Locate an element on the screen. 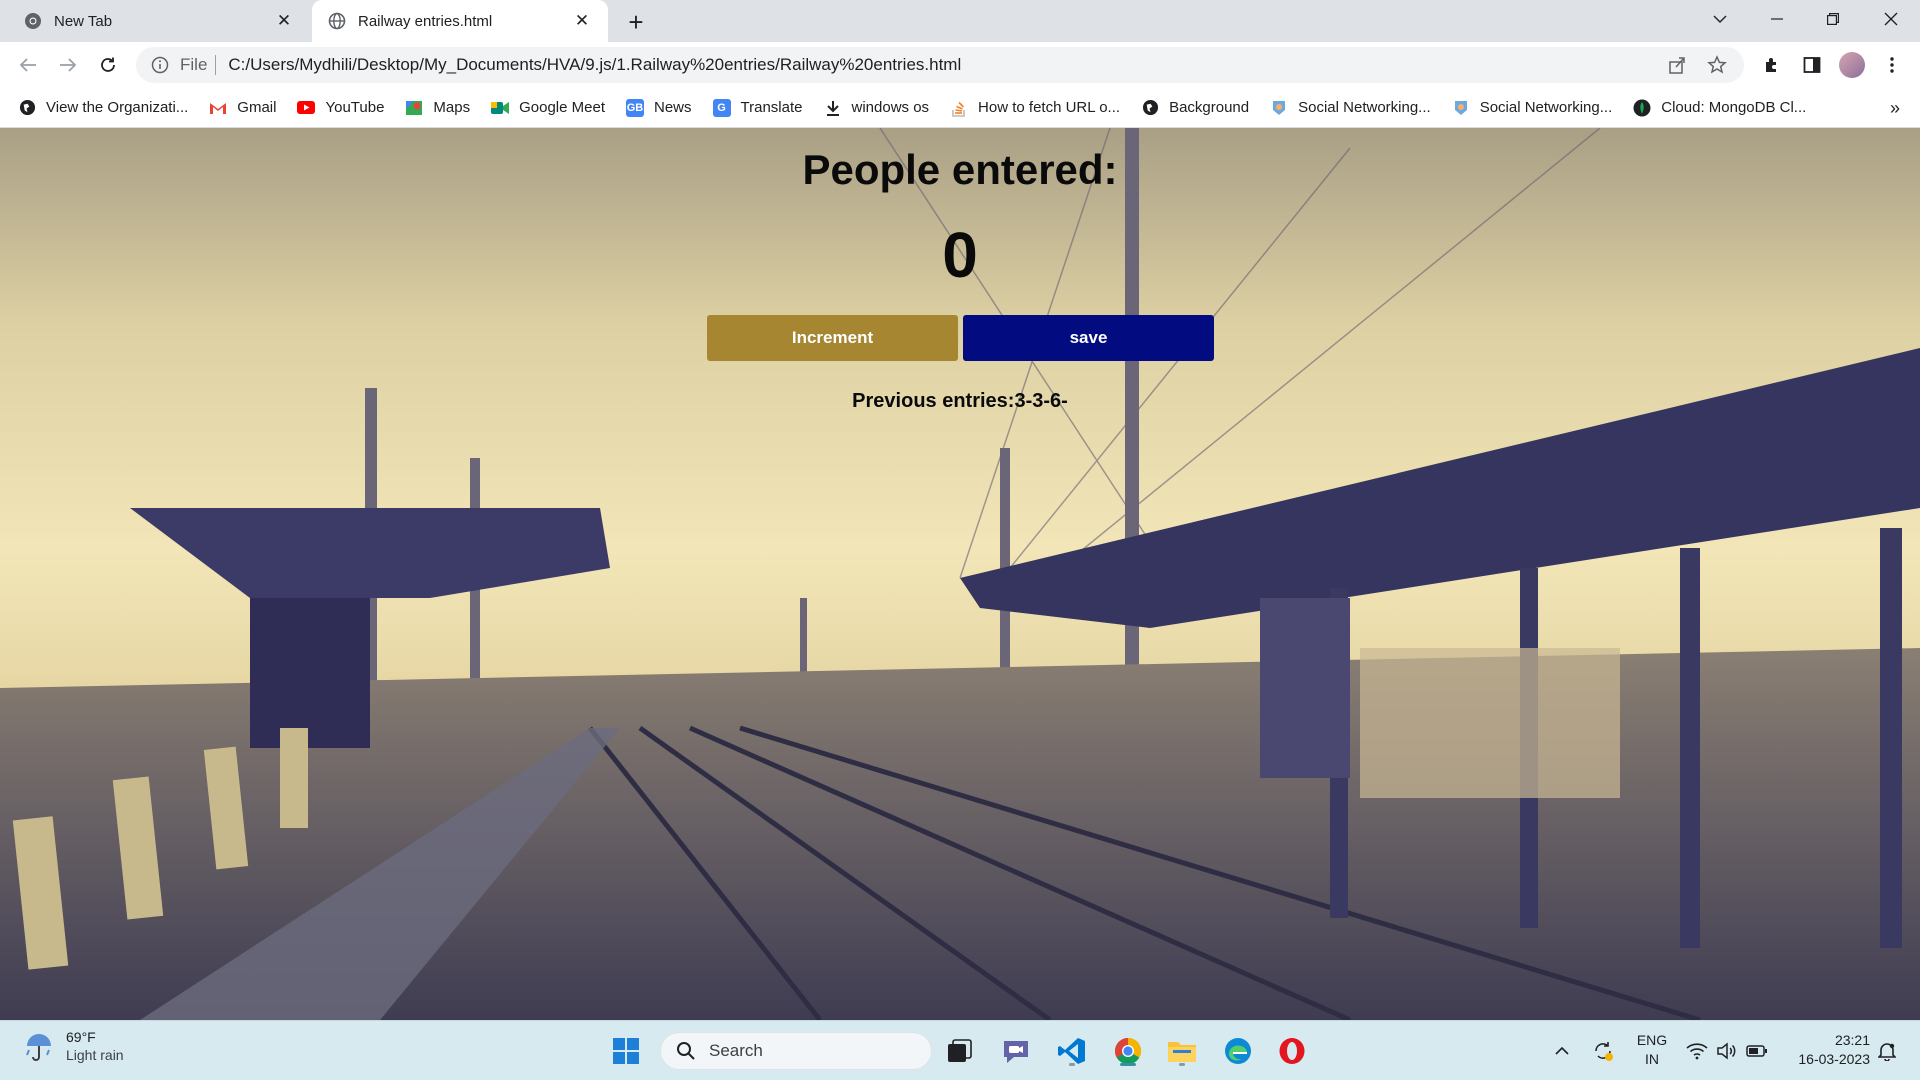 This screenshot has width=1920, height=1080. teams-chat-icon is located at coordinates (1016, 1051).